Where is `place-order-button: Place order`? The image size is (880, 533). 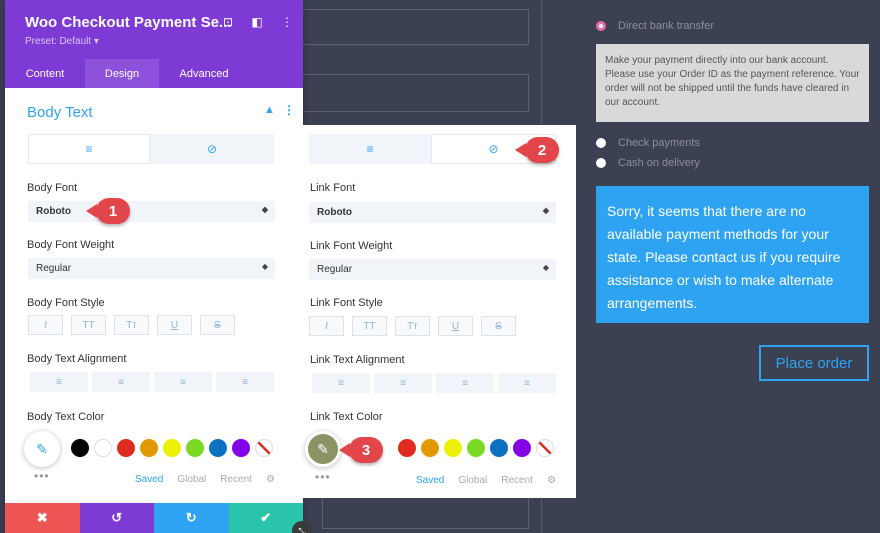 place-order-button: Place order is located at coordinates (814, 363).